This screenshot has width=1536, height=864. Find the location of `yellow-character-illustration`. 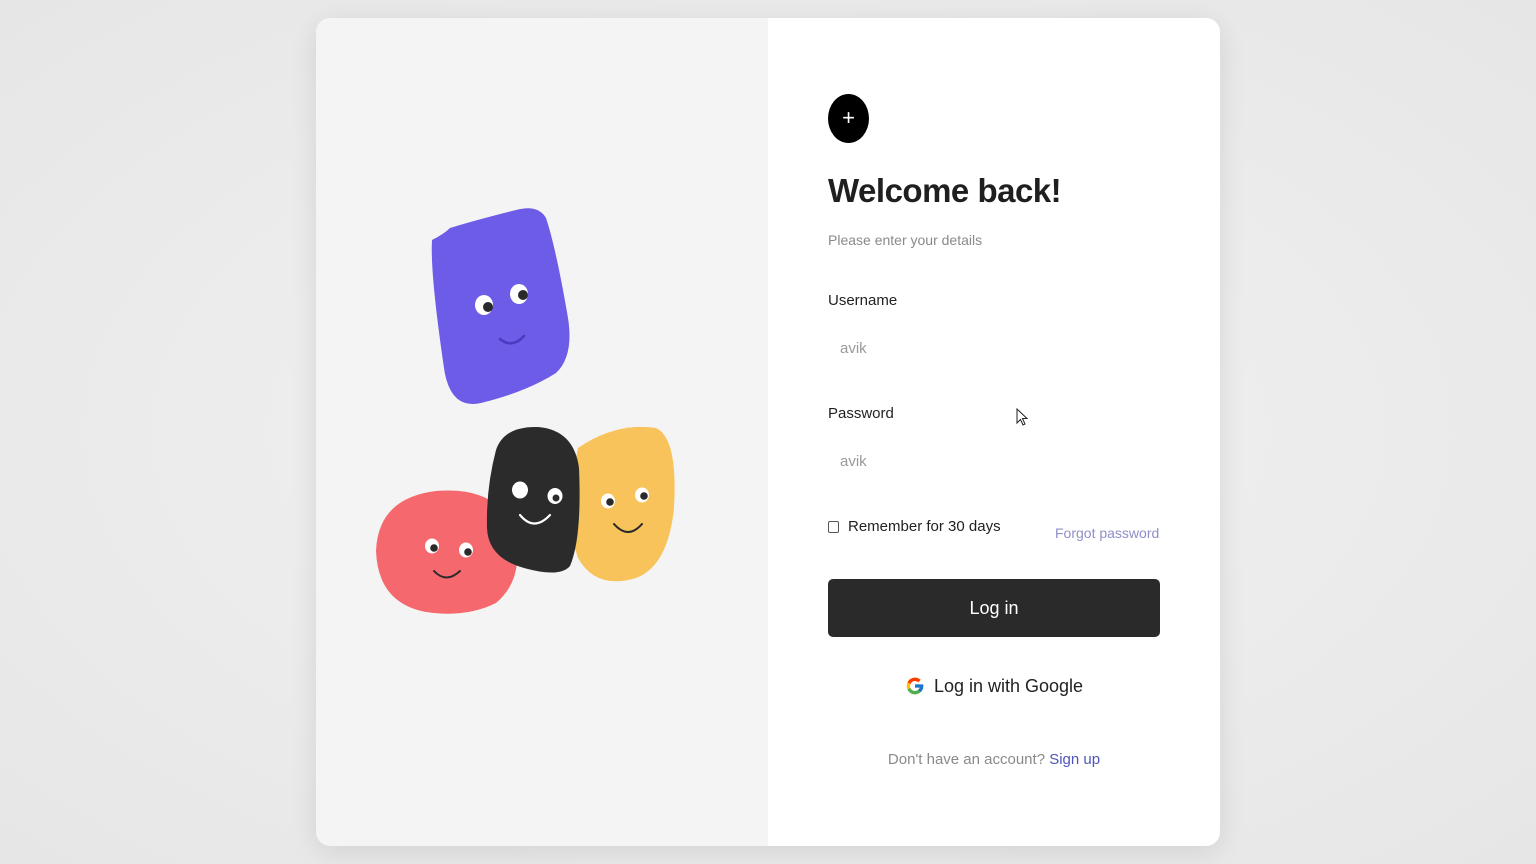

yellow-character-illustration is located at coordinates (623, 504).